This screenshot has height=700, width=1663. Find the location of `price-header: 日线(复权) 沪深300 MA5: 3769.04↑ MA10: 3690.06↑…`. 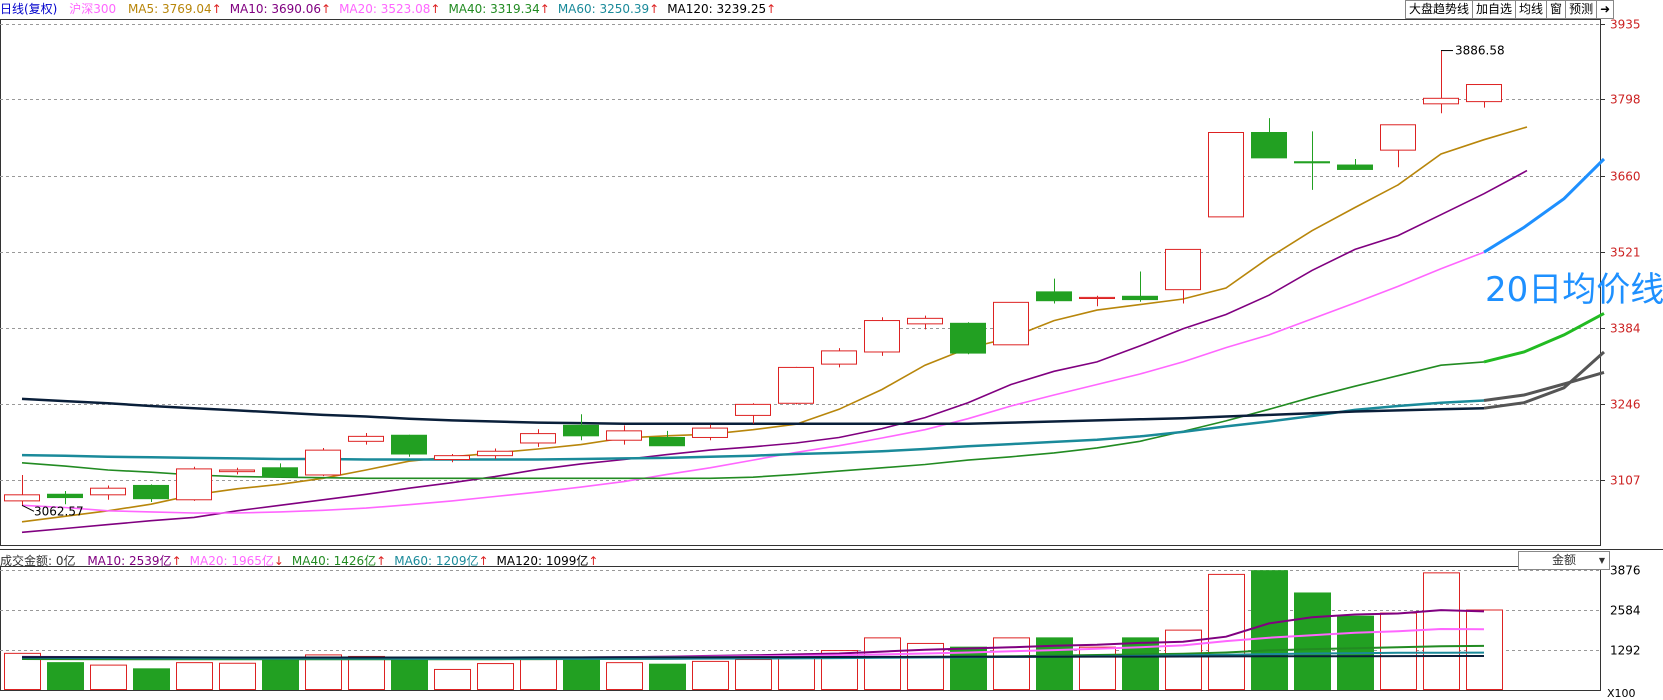

price-header: 日线(复权) 沪深300 MA5: 3769.04↑ MA10: 3690.06↑… is located at coordinates (396, 9).